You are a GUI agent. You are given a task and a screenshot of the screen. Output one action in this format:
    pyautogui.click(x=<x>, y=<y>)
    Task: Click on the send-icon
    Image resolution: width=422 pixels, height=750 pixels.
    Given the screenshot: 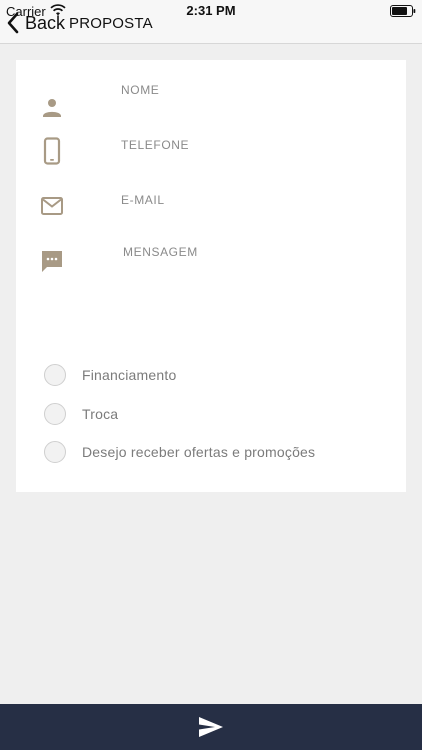 What is the action you would take?
    pyautogui.click(x=211, y=727)
    